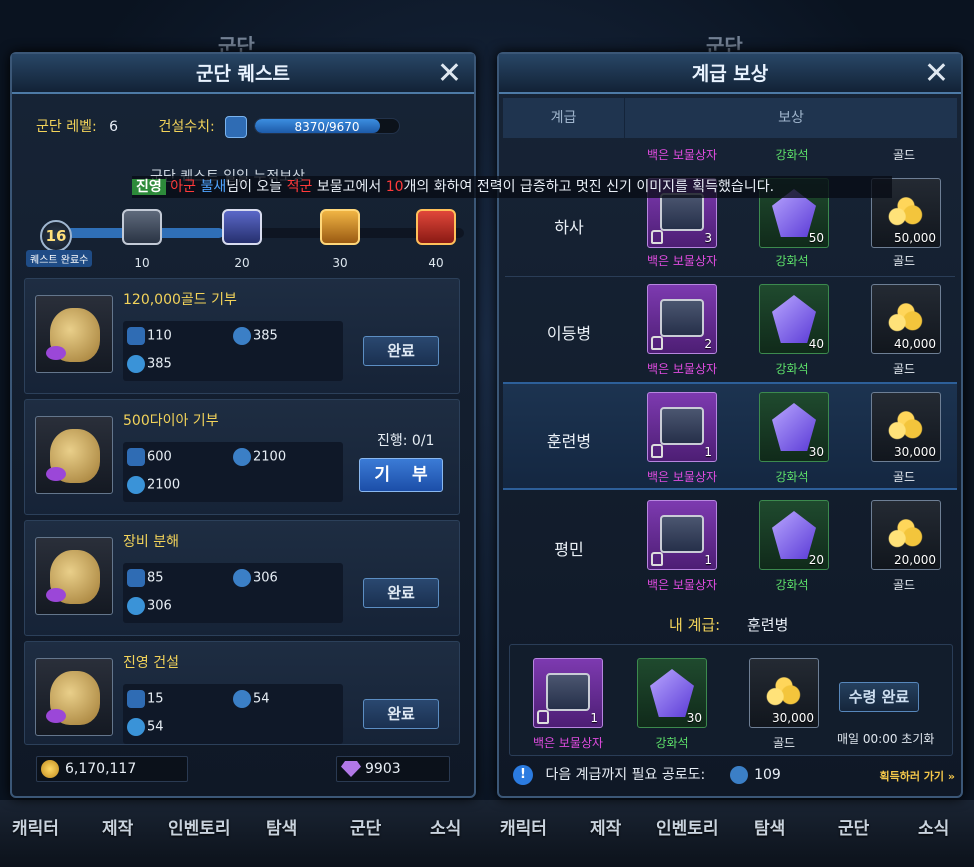  I want to click on nav-character: 캐릭터, so click(35, 826).